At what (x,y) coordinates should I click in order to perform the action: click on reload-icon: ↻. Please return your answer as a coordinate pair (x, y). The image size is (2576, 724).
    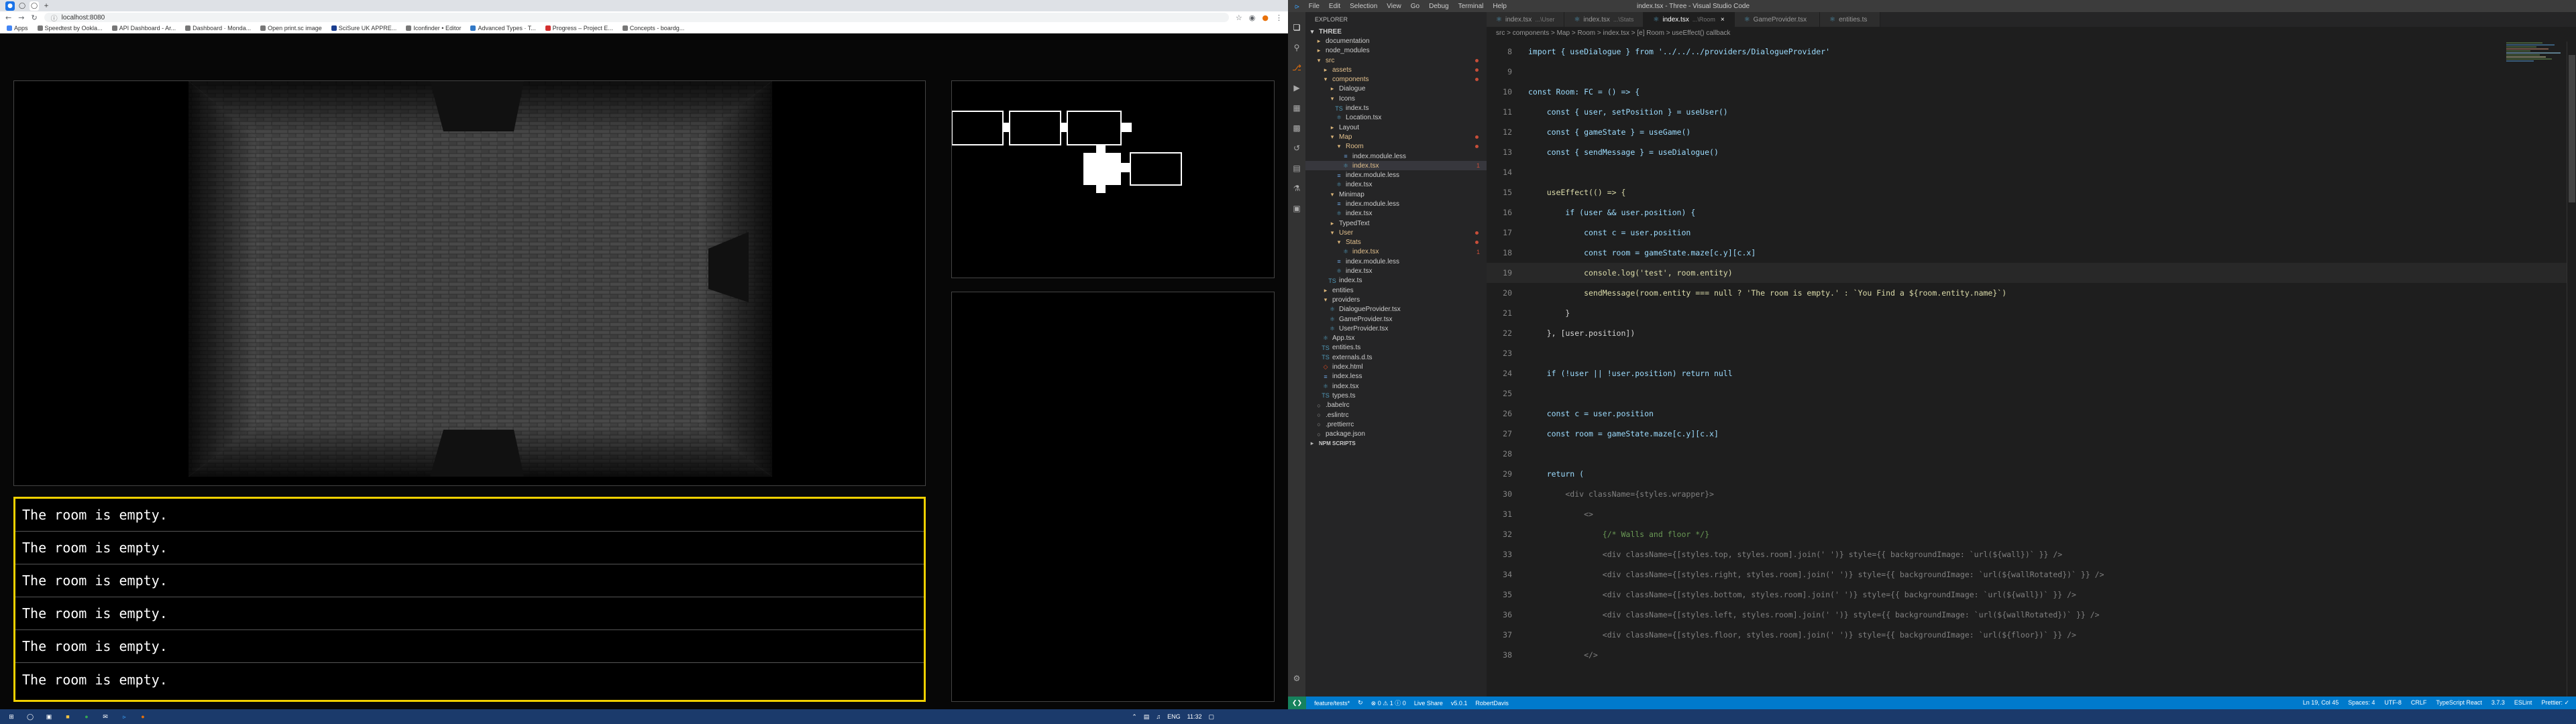
    Looking at the image, I should click on (34, 17).